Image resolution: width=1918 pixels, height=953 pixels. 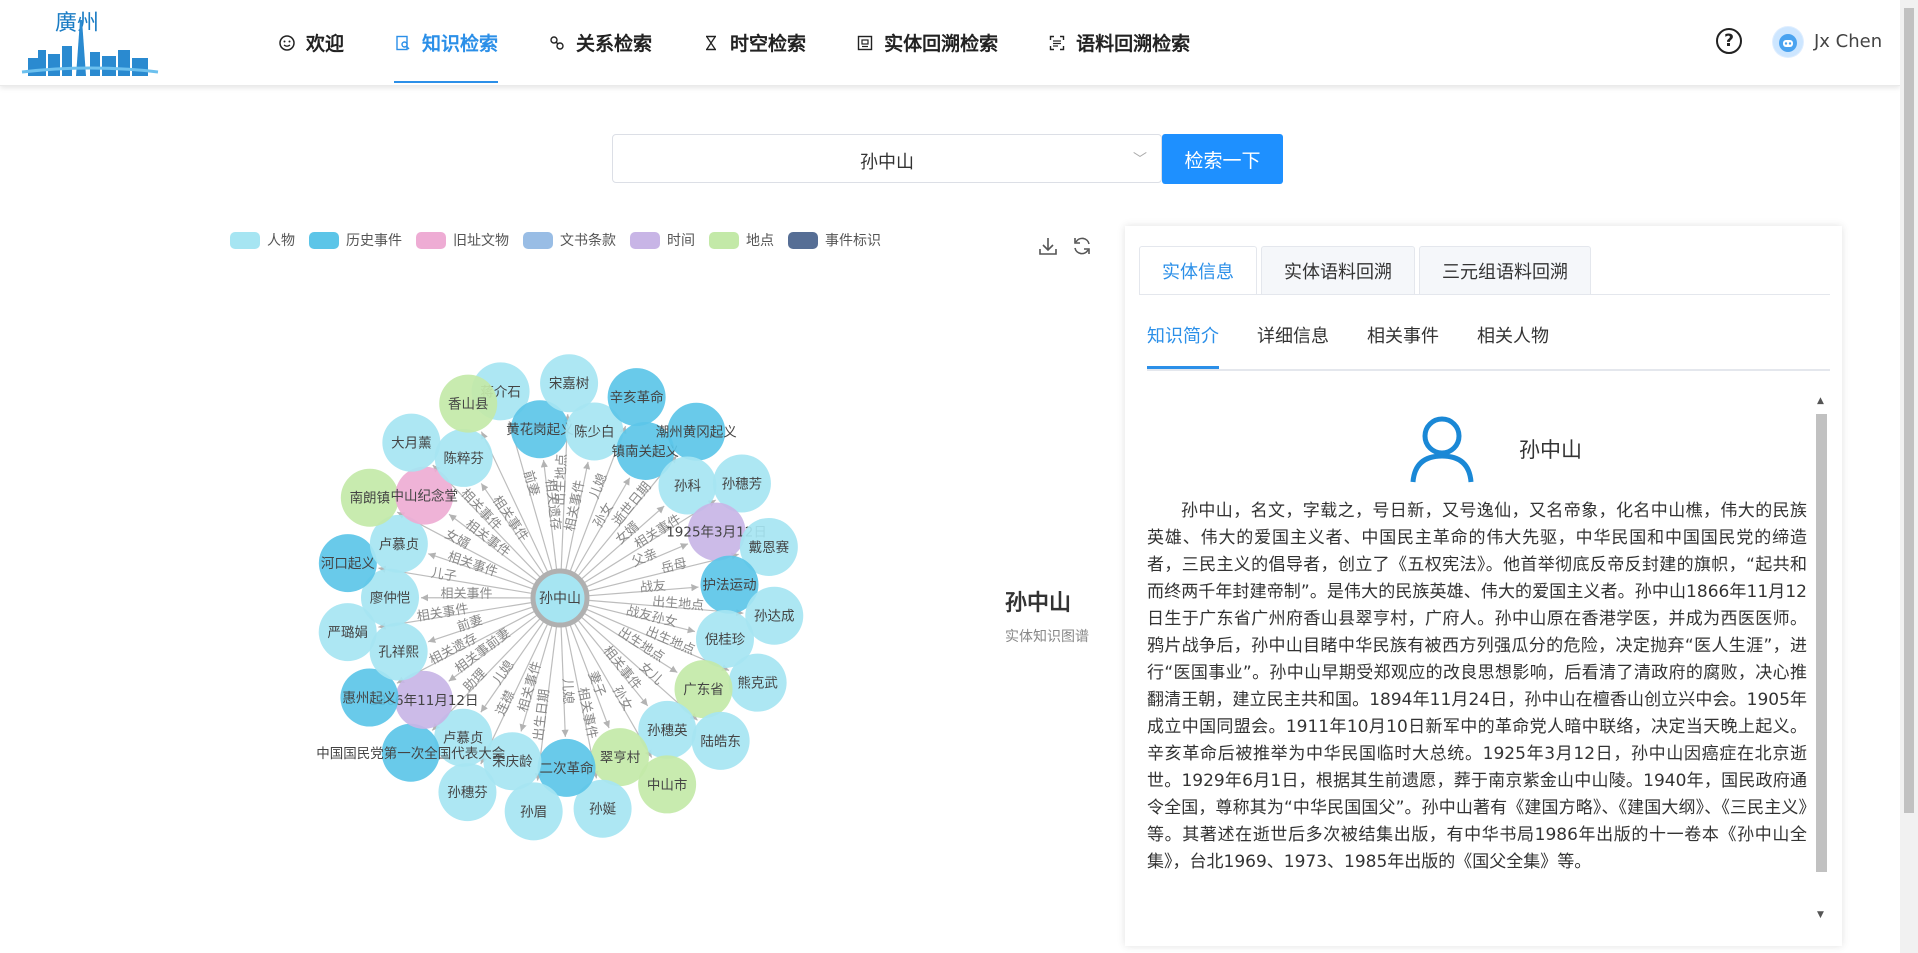 I want to click on nav-label: 关系检索, so click(x=614, y=44).